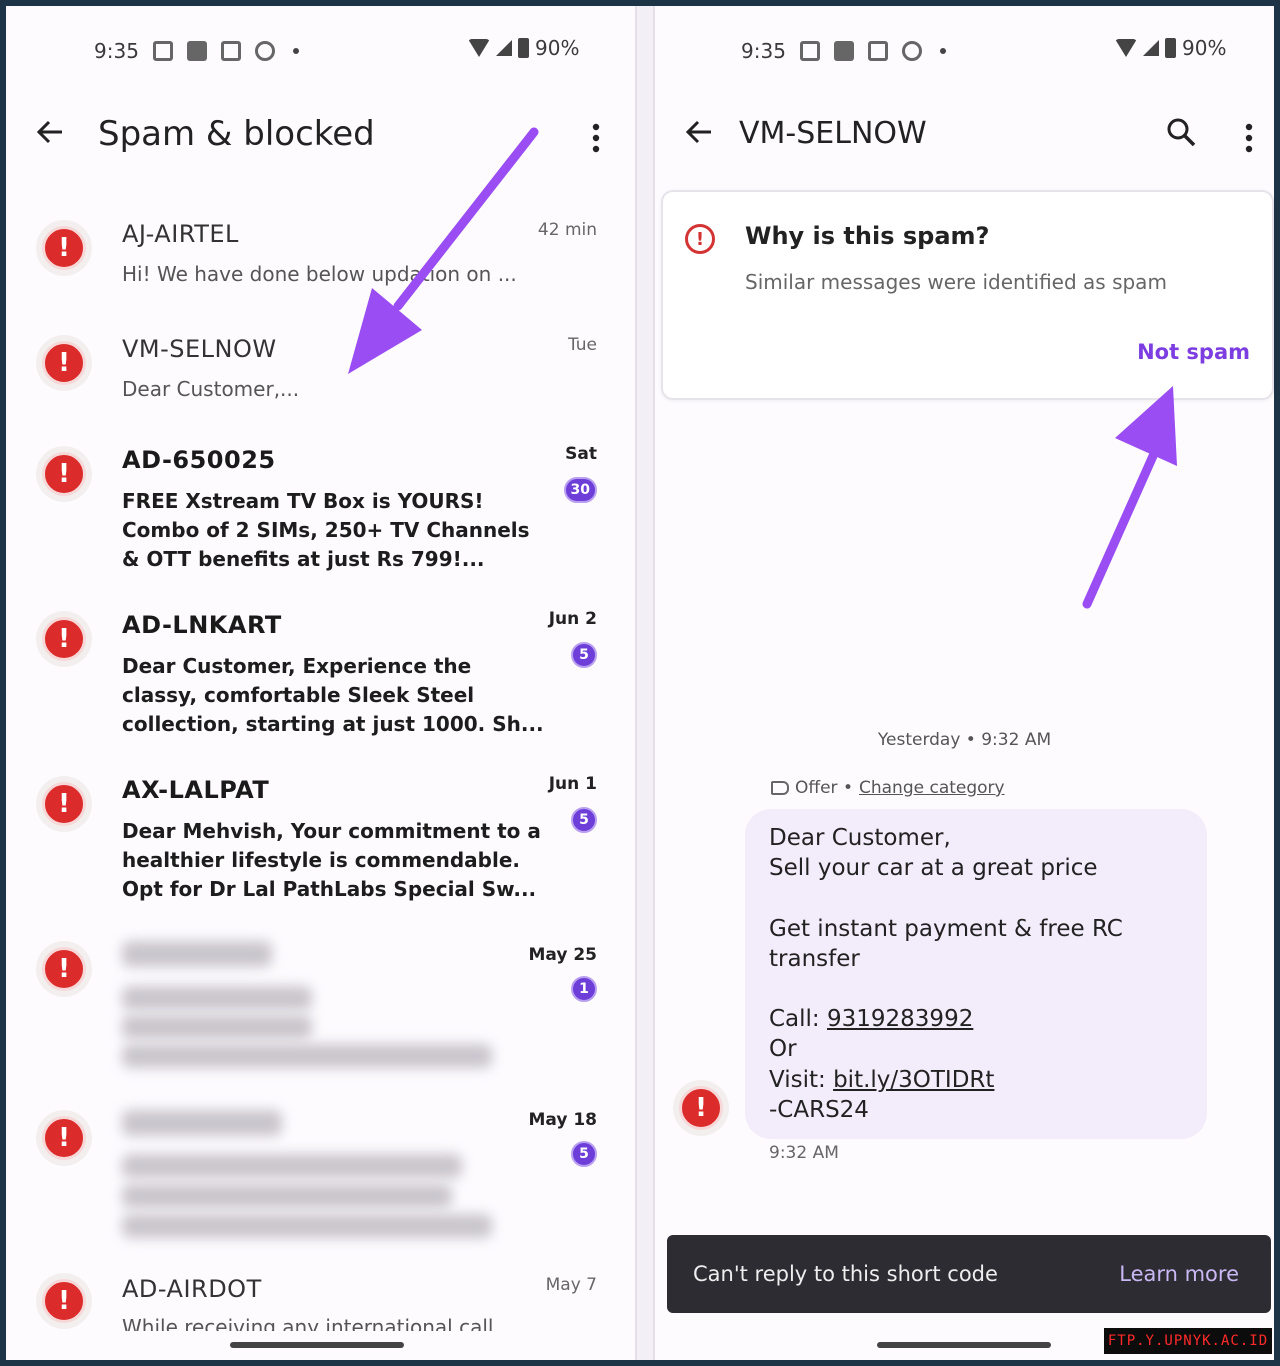  I want to click on call-label: Call:, so click(798, 1019).